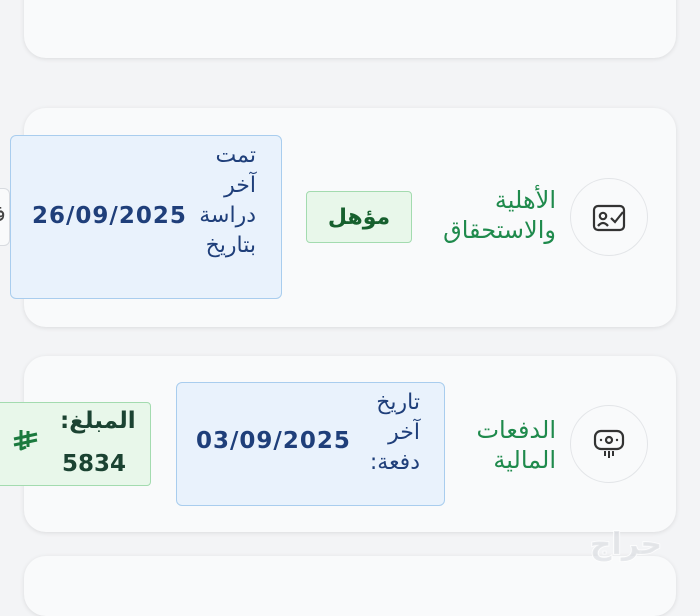 Image resolution: width=700 pixels, height=616 pixels. I want to click on payments-icon-button, so click(609, 444).